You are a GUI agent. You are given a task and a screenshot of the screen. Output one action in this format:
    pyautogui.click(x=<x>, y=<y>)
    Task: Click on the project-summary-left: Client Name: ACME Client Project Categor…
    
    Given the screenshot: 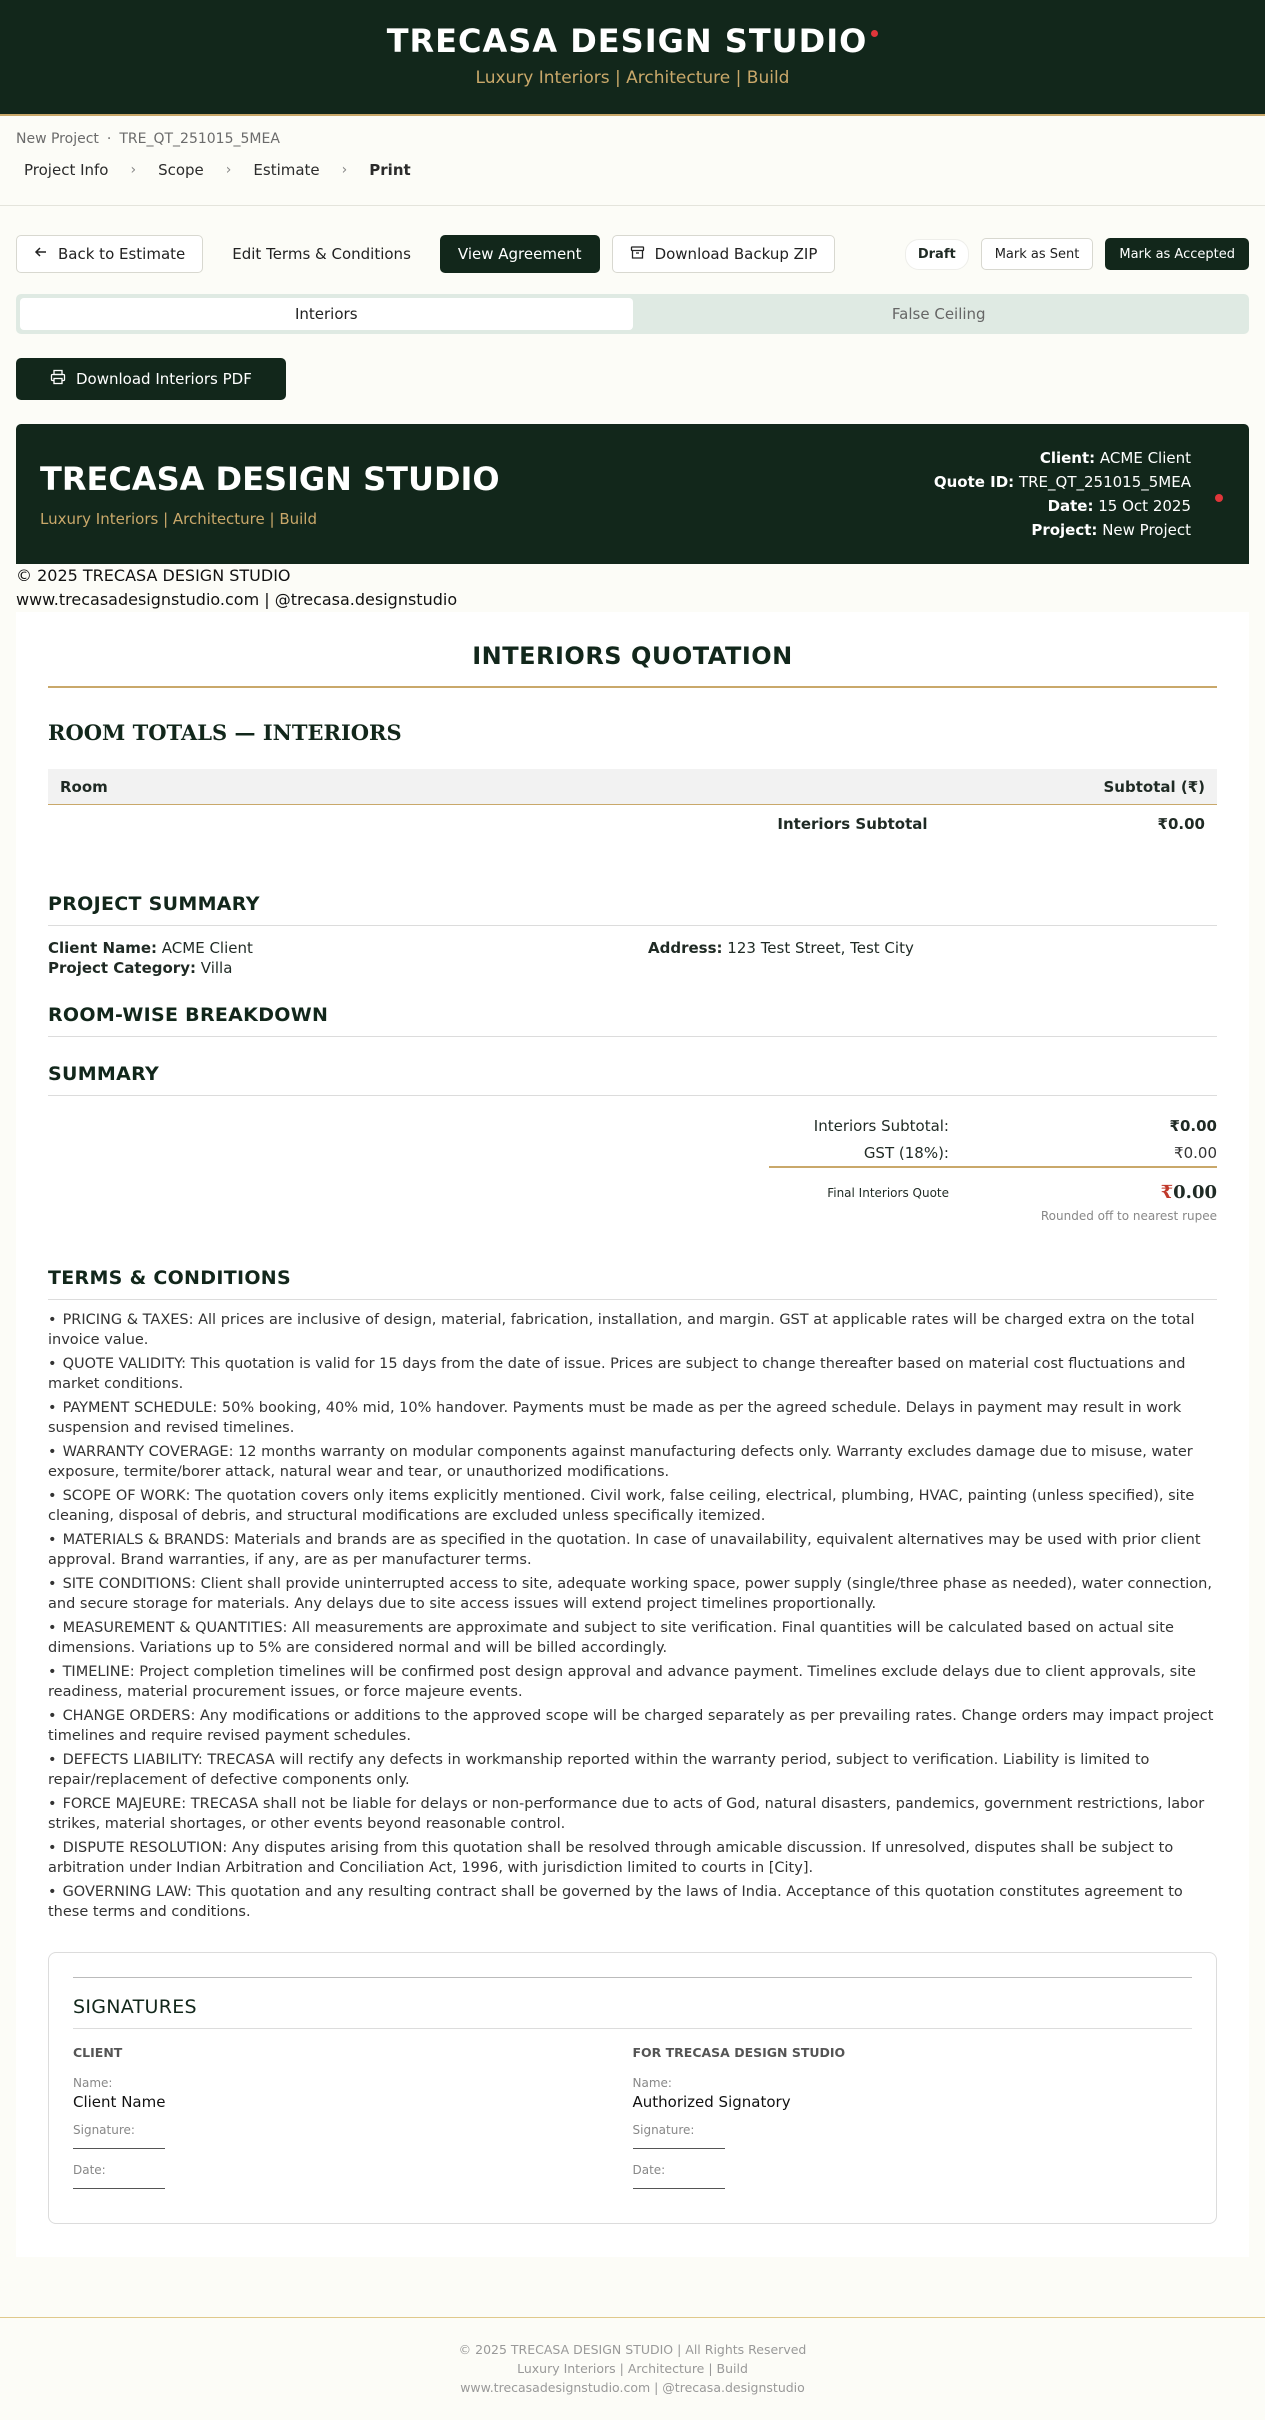 What is the action you would take?
    pyautogui.click(x=348, y=958)
    